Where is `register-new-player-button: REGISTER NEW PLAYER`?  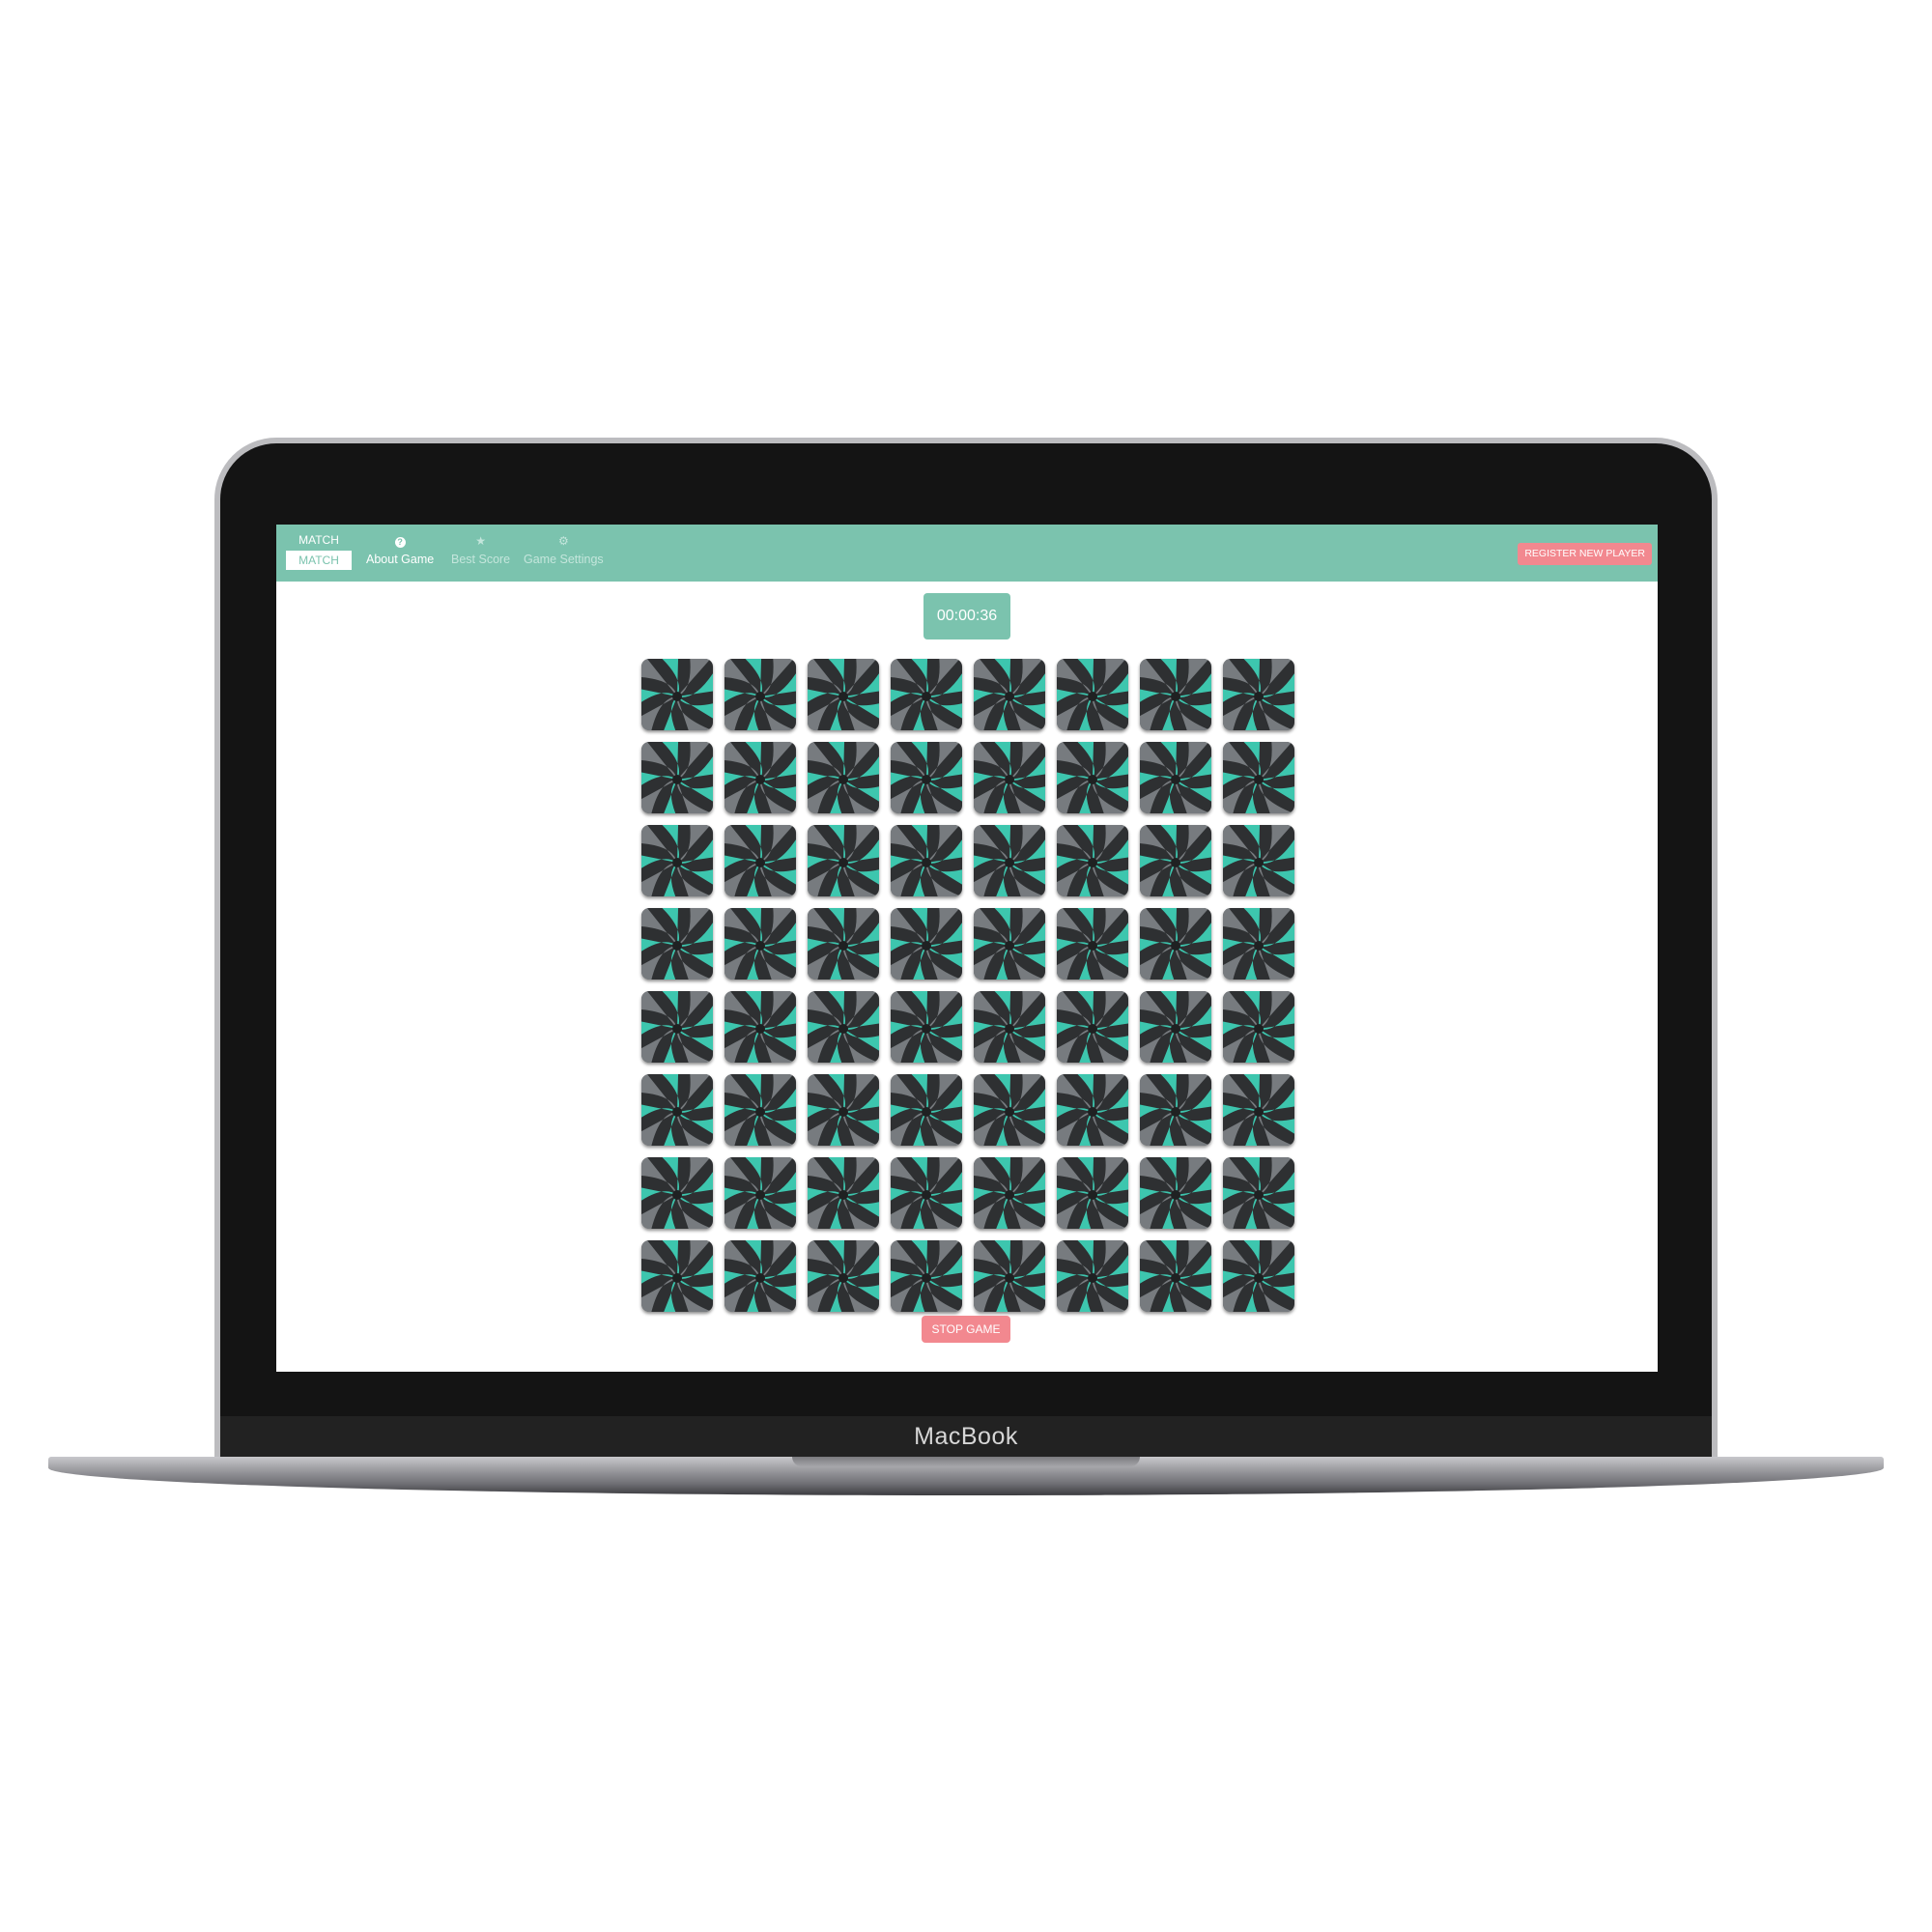
register-new-player-button: REGISTER NEW PLAYER is located at coordinates (1585, 554).